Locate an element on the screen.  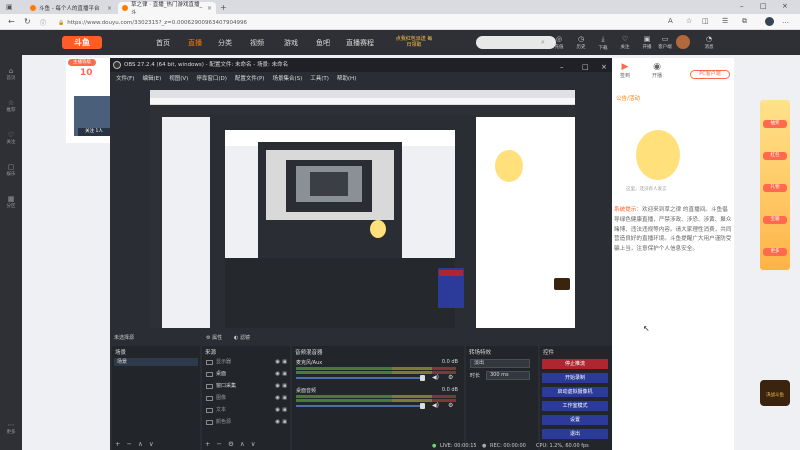
menu-scene-collection: 场景集合(S) is located at coordinates (287, 78).